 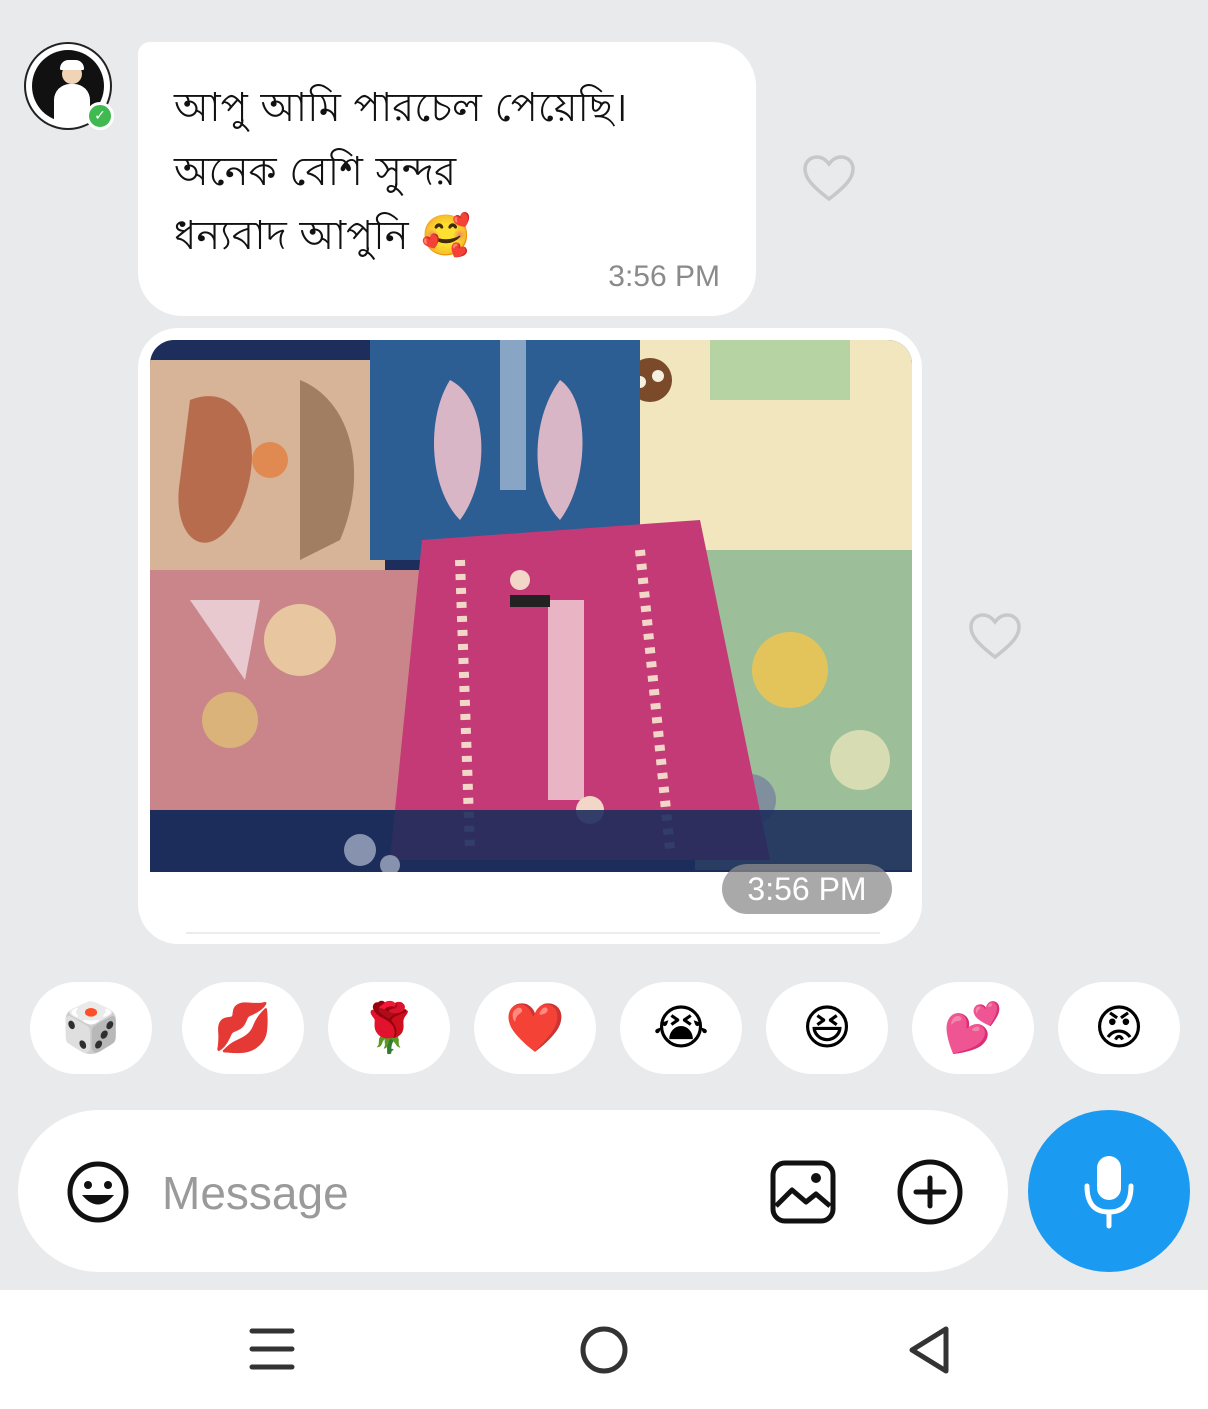 I want to click on quick-reactions-bar: 🎲 💋 🌹 ❤️ 😭 😆 💕 😡, so click(x=604, y=1028).